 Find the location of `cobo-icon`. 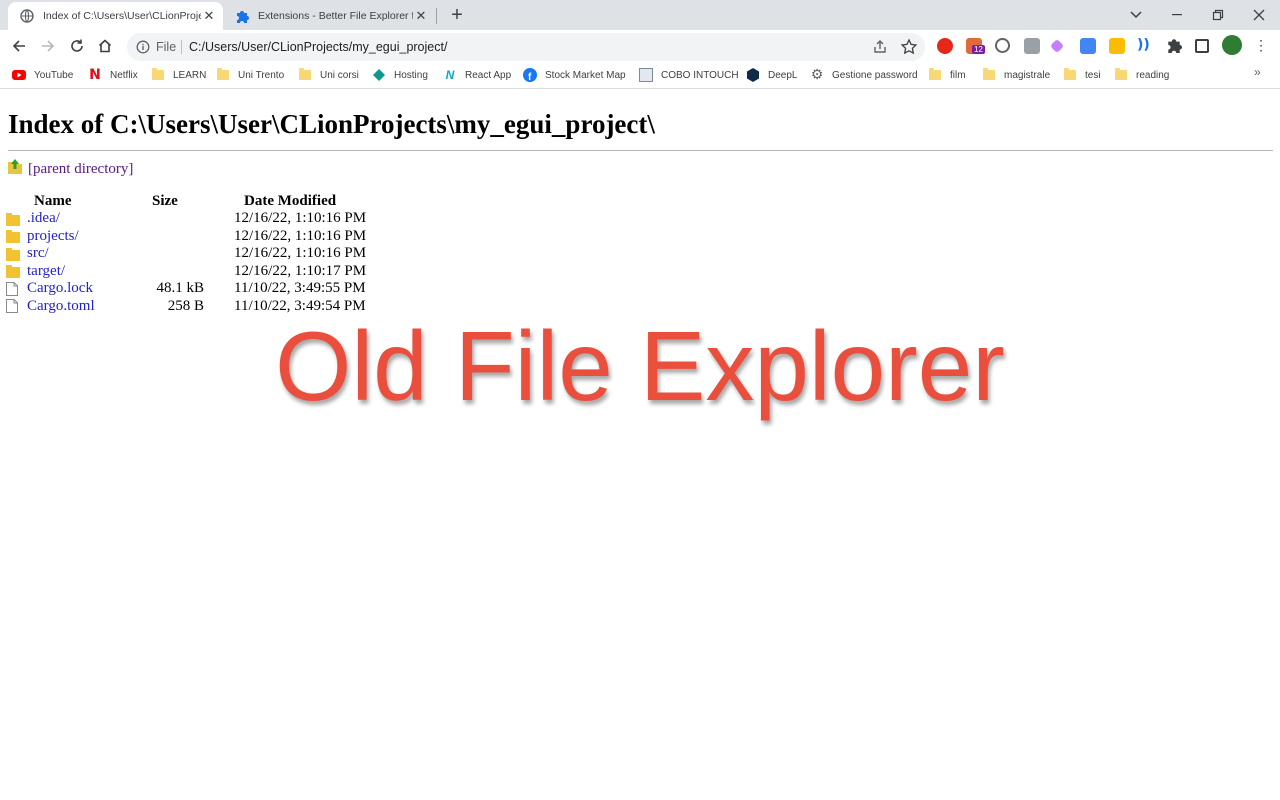

cobo-icon is located at coordinates (646, 75).